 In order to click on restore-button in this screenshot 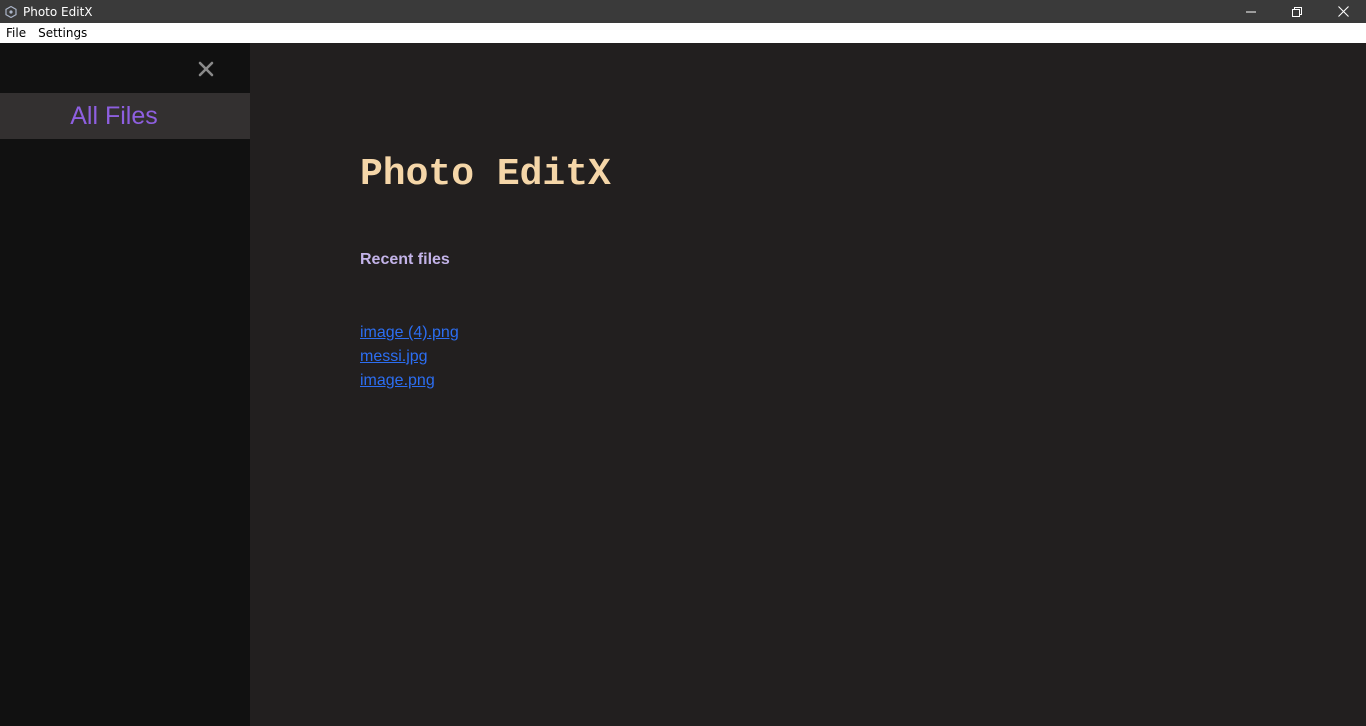, I will do `click(1297, 11)`.